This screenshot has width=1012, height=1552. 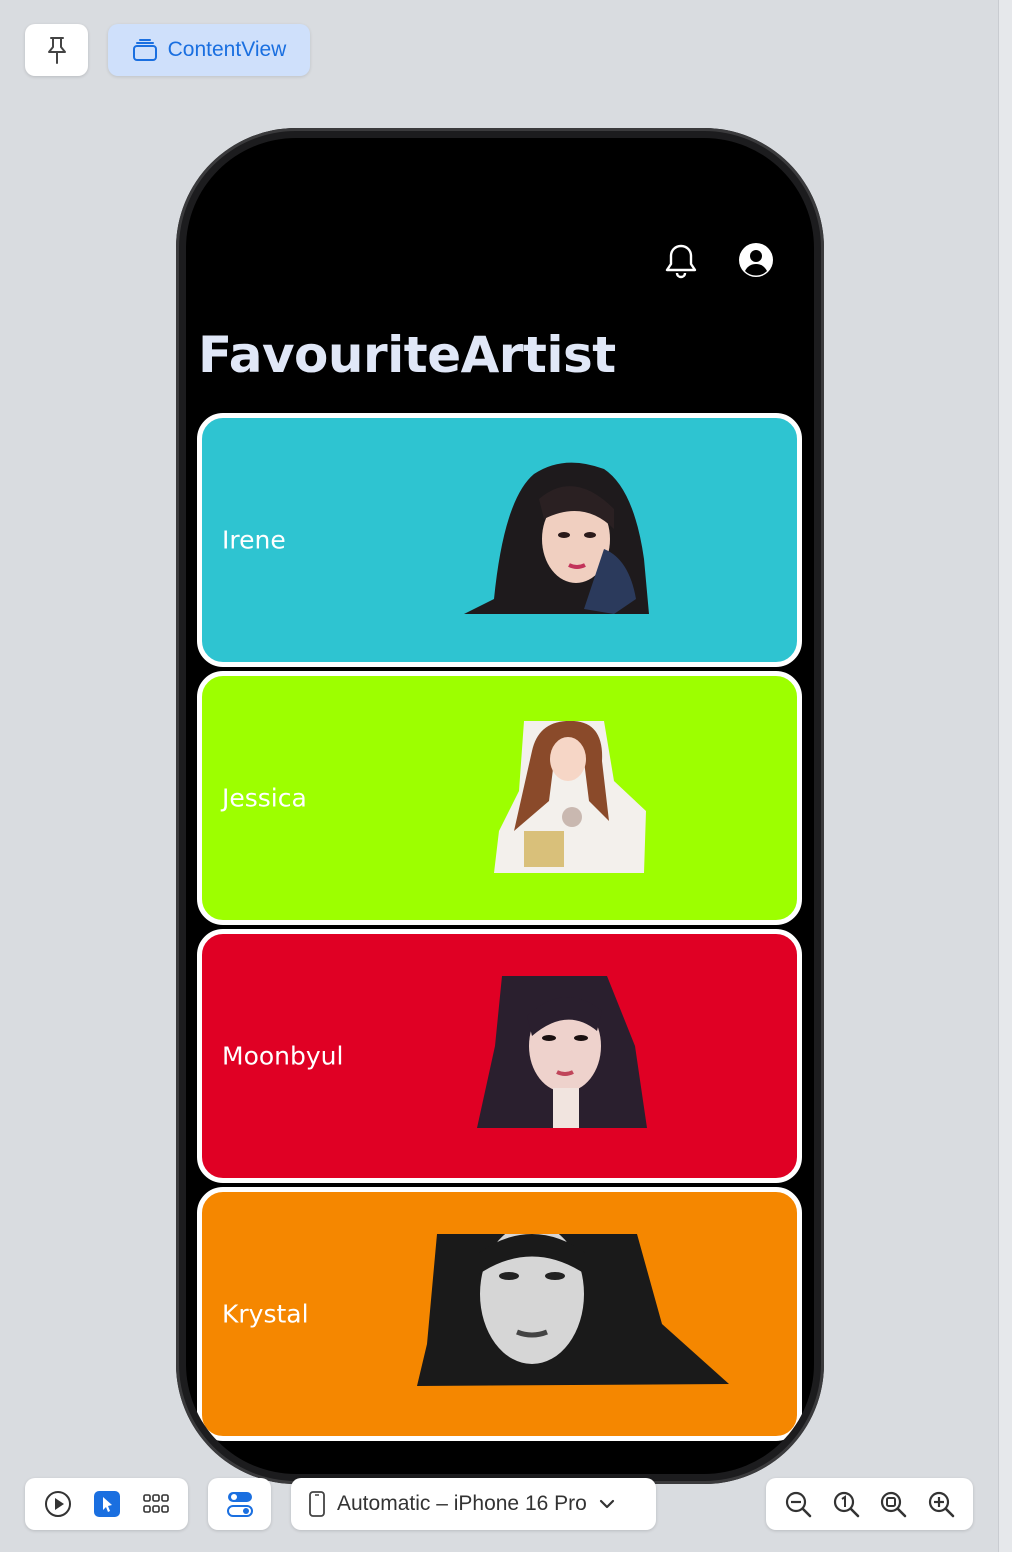 I want to click on toggles-icon, so click(x=239, y=1504).